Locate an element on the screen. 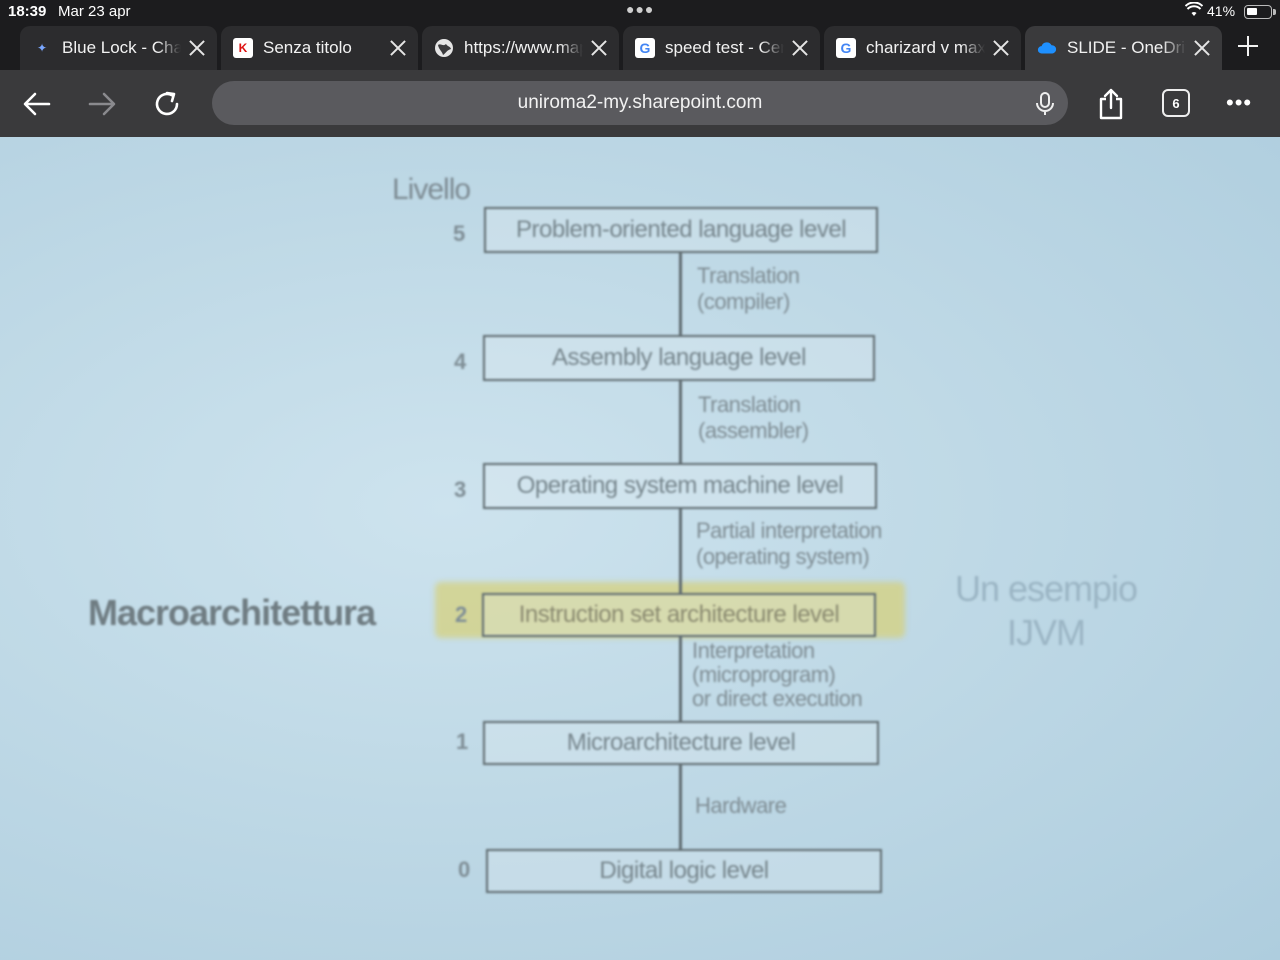  tab-speed-test: G speed test - Cerca is located at coordinates (721, 48).